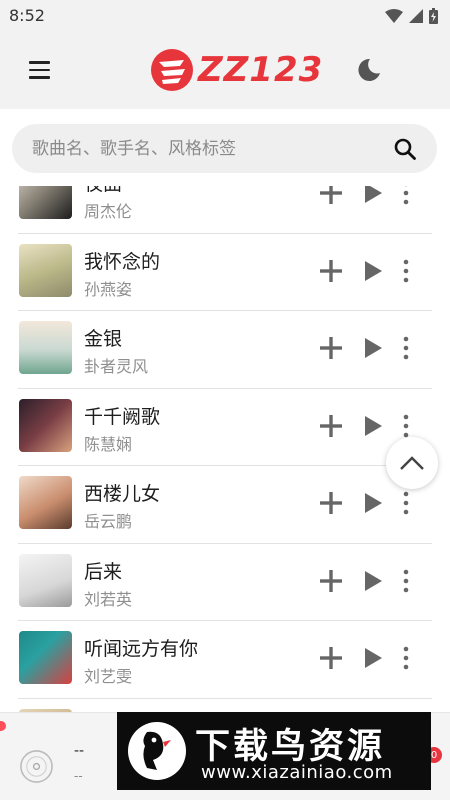 The width and height of the screenshot is (450, 800). Describe the element at coordinates (36, 766) in the screenshot. I see `vinyl-disc-icon` at that location.